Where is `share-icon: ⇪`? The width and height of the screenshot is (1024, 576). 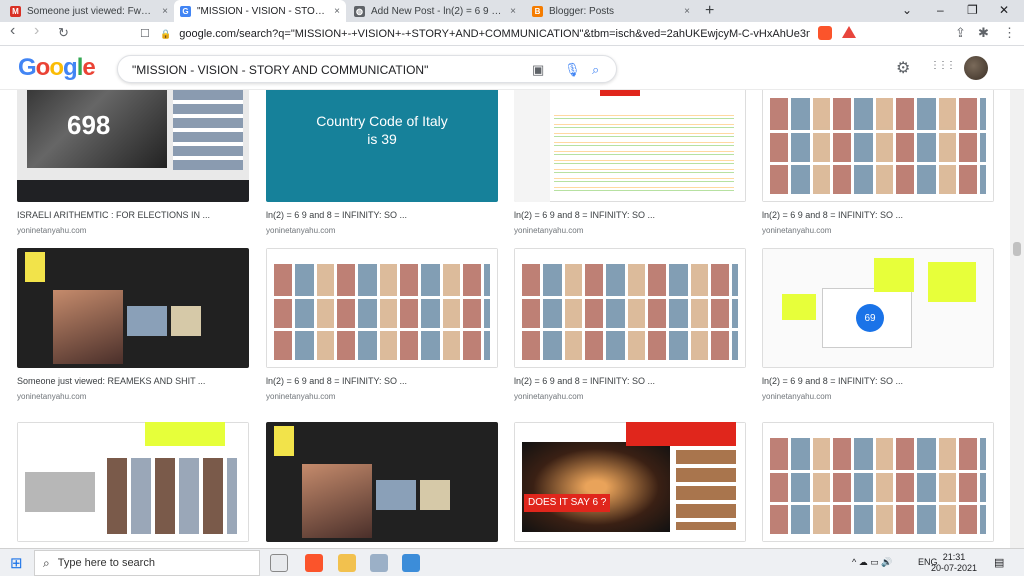 share-icon: ⇪ is located at coordinates (960, 33).